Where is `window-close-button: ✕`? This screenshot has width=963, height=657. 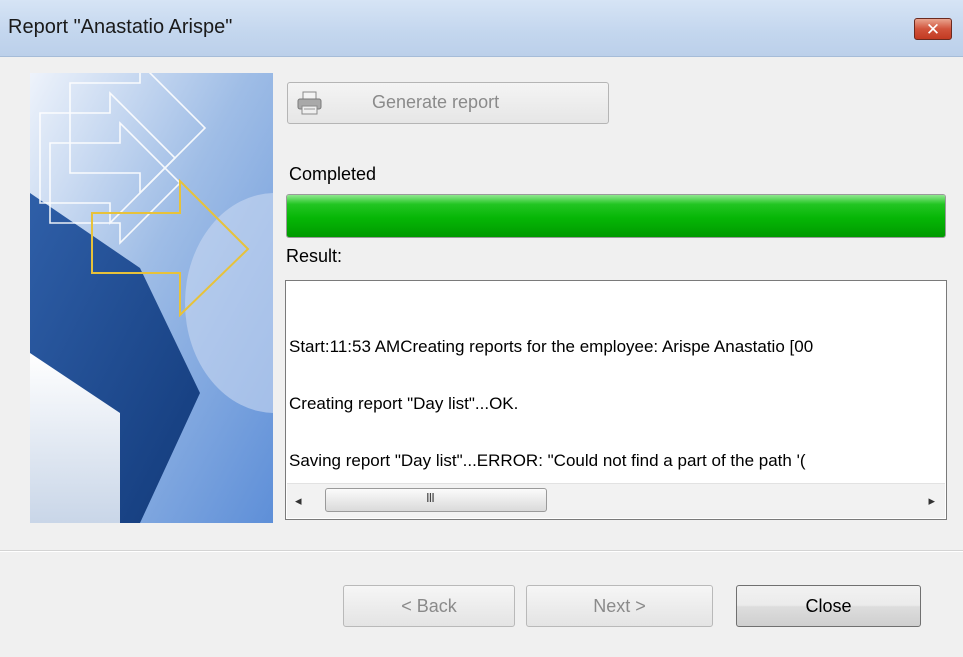 window-close-button: ✕ is located at coordinates (933, 29).